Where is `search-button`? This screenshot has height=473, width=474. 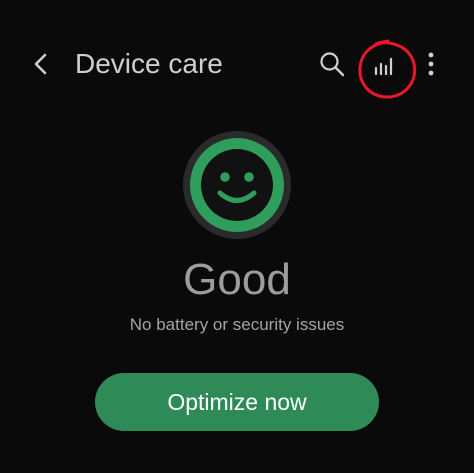
search-button is located at coordinates (332, 64).